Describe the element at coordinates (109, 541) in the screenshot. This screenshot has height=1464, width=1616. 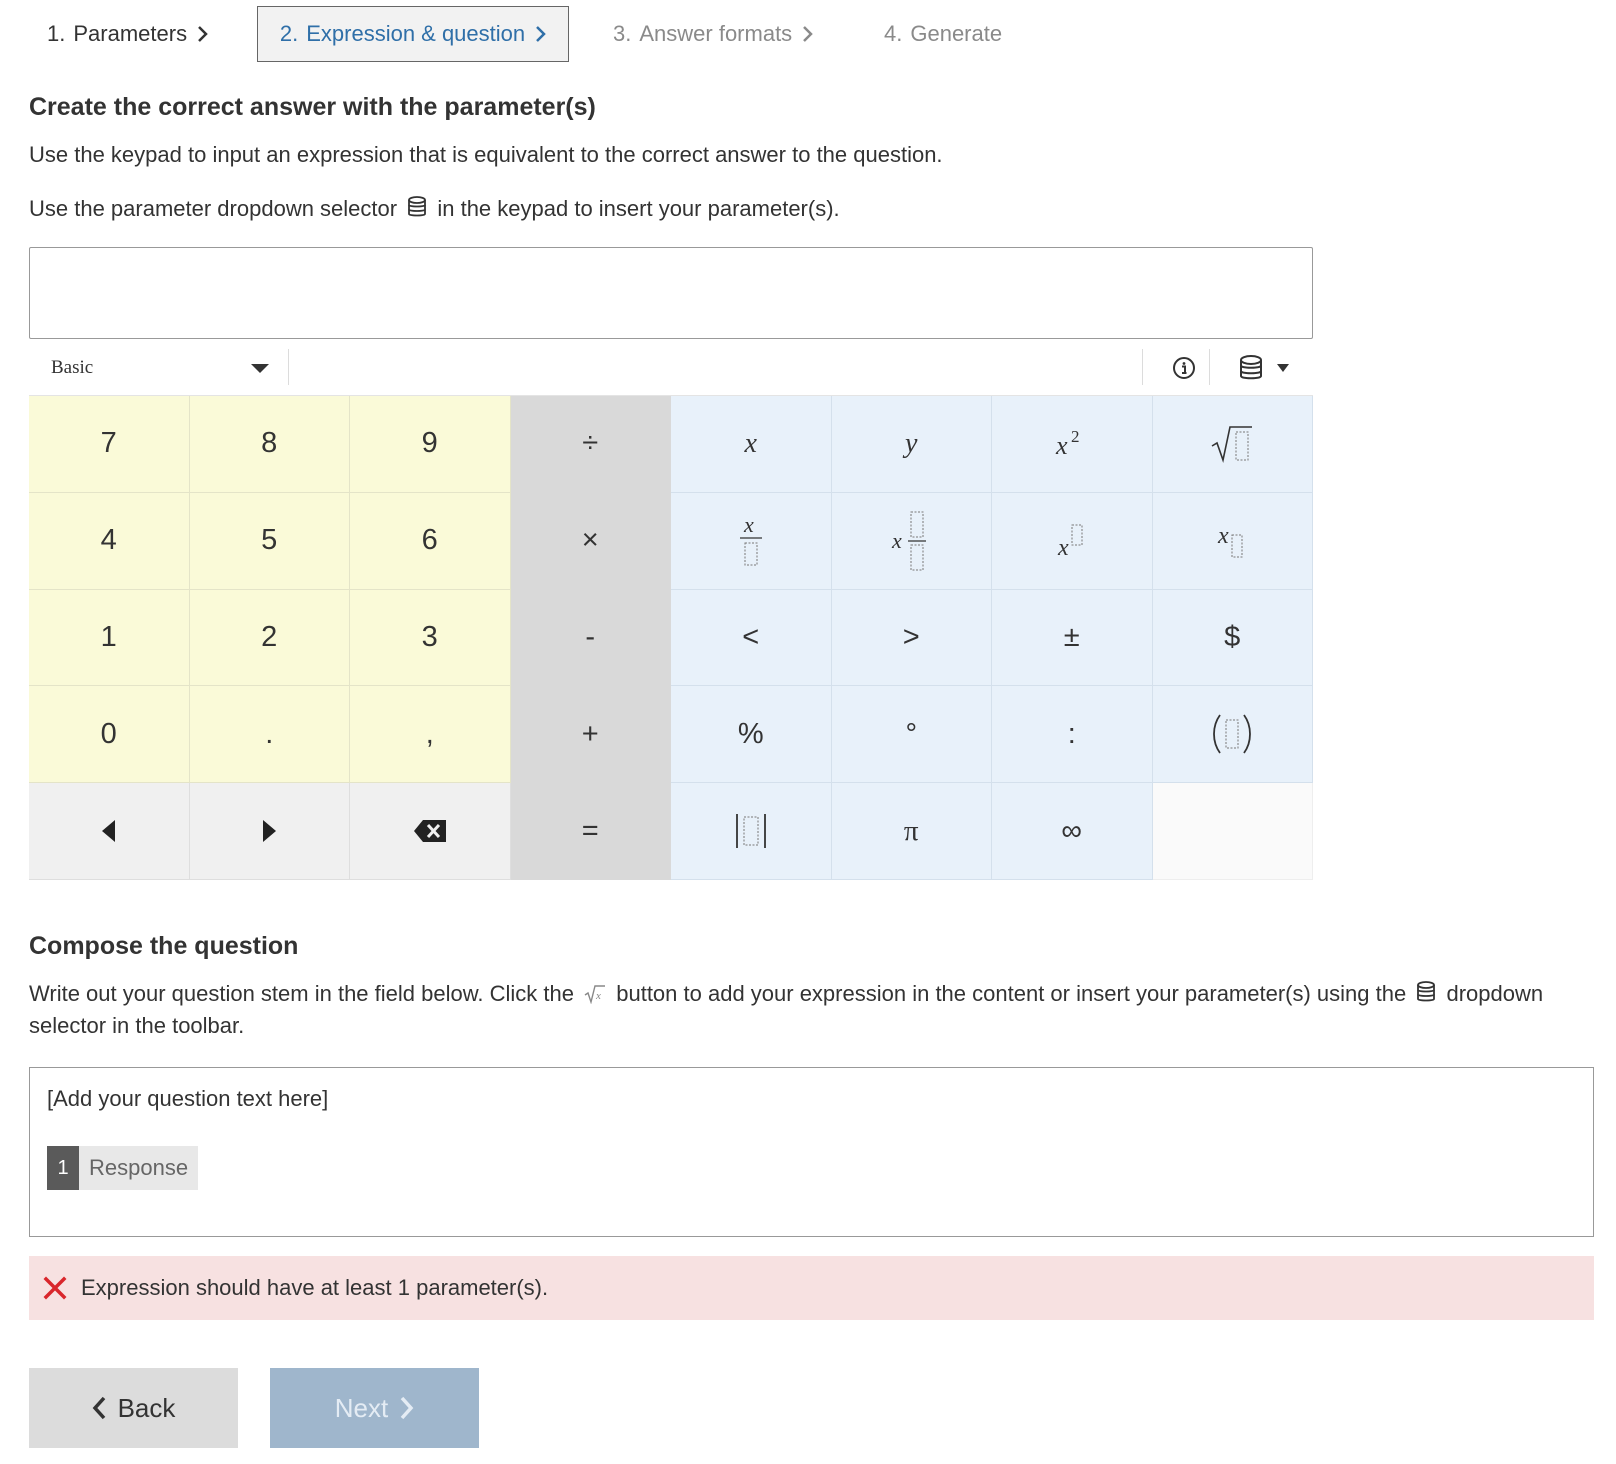
I see `key-4: 4` at that location.